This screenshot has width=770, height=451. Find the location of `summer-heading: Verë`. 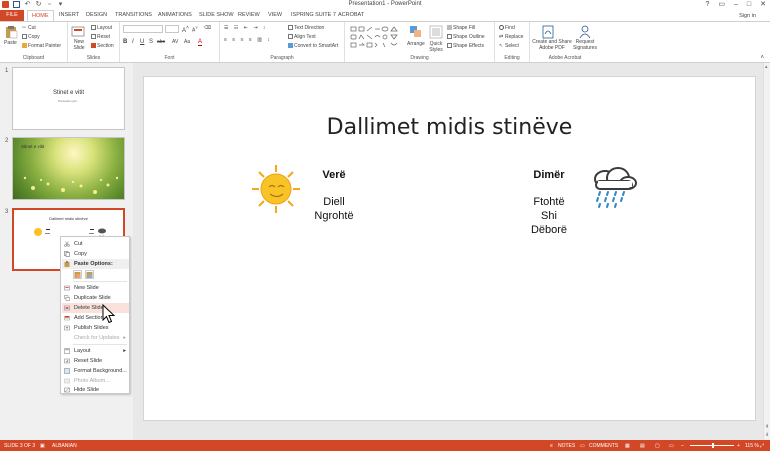

summer-heading: Verë is located at coordinates (334, 175).